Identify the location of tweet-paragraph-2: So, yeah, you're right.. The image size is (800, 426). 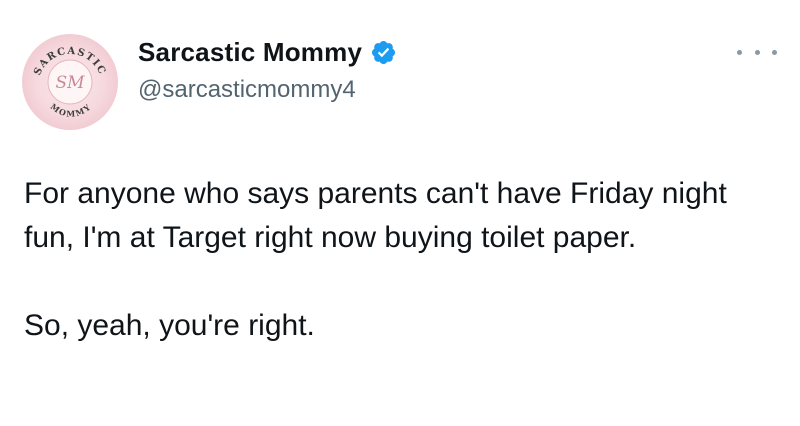
(169, 325).